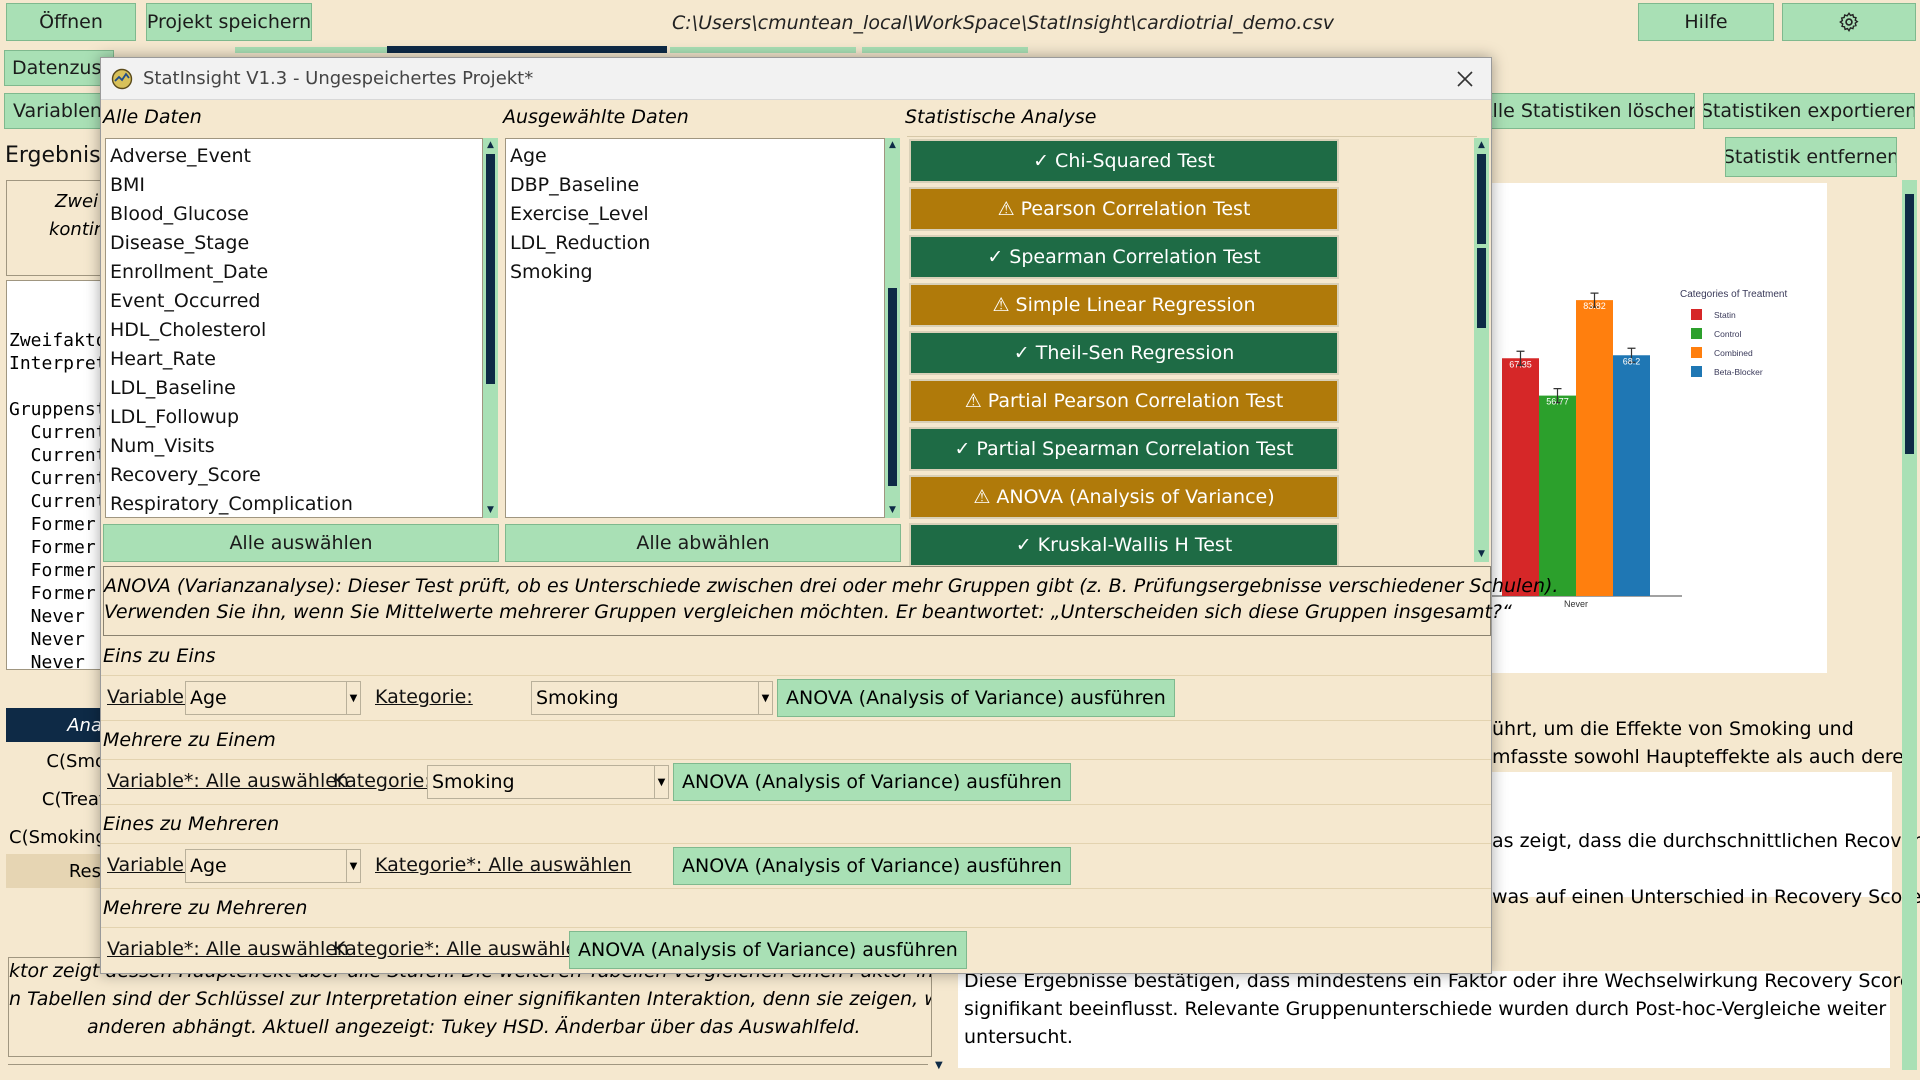 Image resolution: width=1920 pixels, height=1080 pixels. I want to click on result-text-line: Current, so click(57, 432).